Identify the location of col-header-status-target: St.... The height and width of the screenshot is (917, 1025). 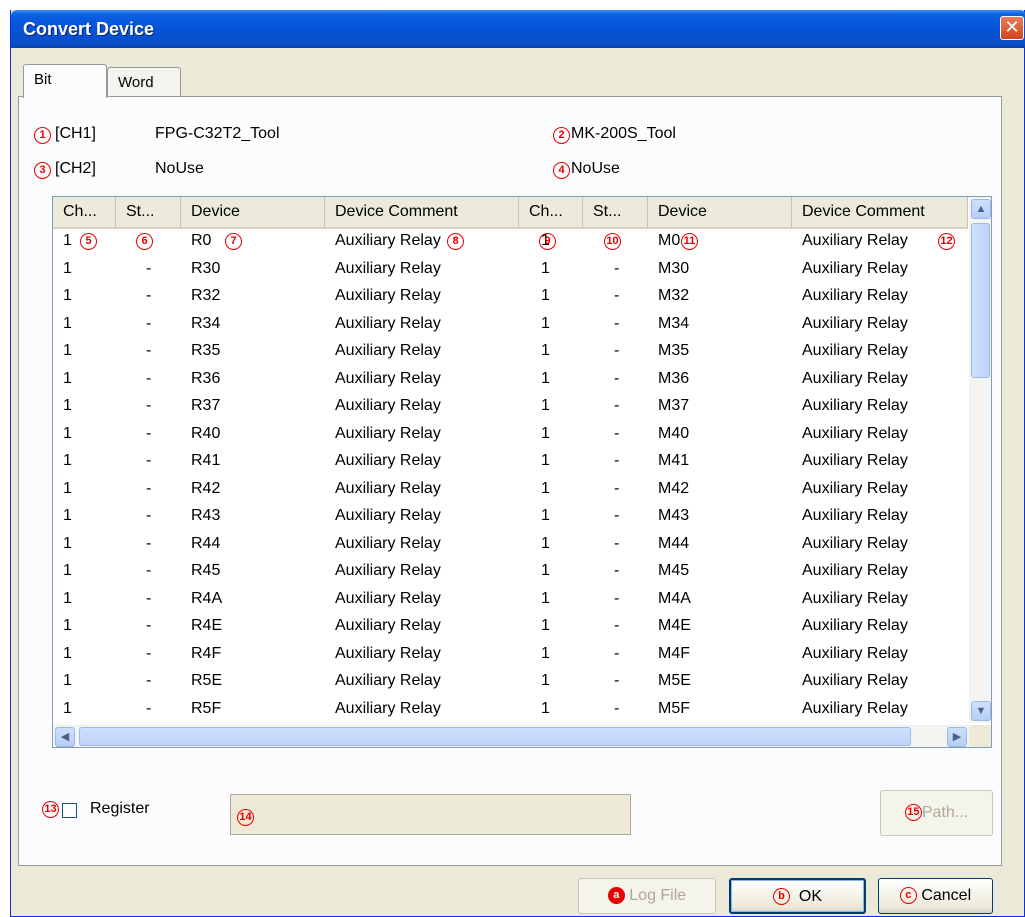
(615, 212).